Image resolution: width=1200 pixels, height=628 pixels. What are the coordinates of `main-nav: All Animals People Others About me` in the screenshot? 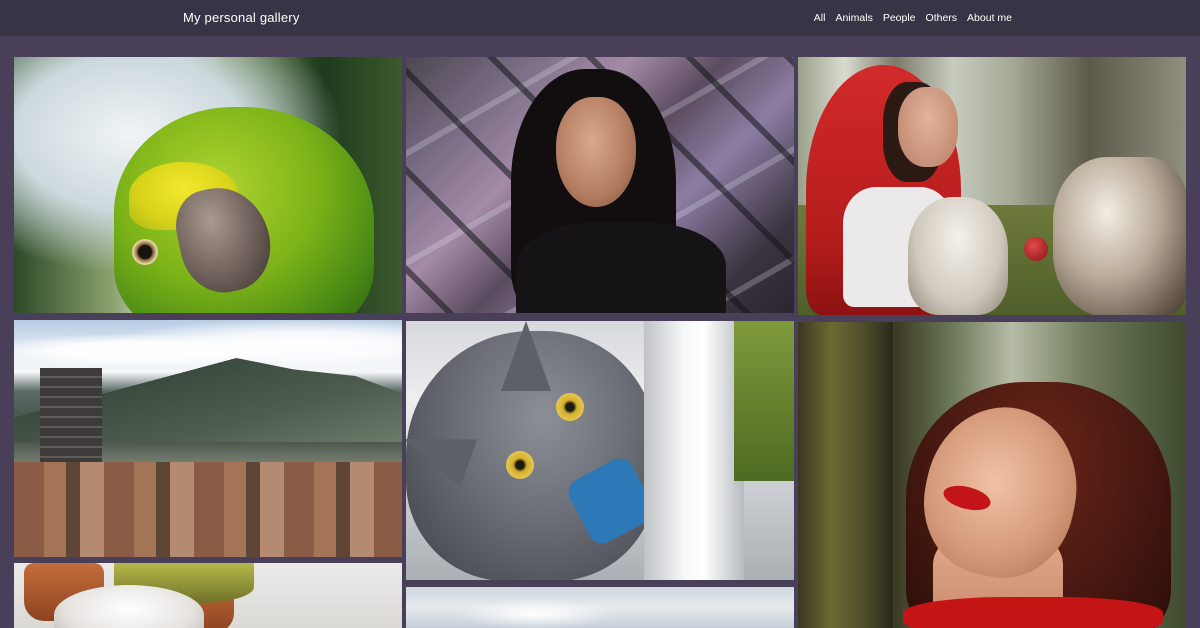 It's located at (913, 18).